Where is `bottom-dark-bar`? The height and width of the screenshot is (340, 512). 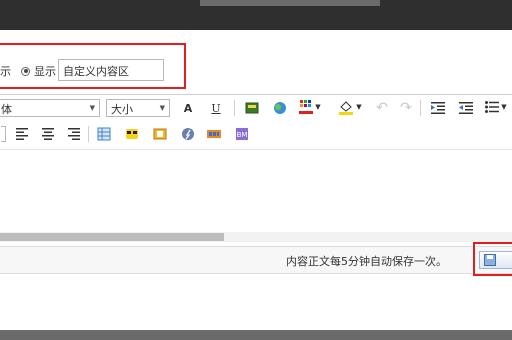 bottom-dark-bar is located at coordinates (256, 335).